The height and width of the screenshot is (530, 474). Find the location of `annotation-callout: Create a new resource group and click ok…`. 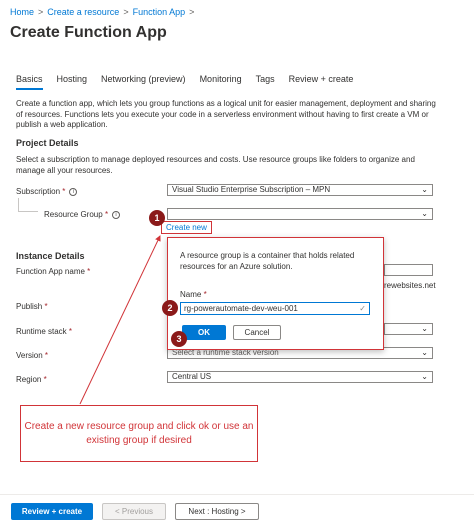

annotation-callout: Create a new resource group and click ok… is located at coordinates (139, 433).